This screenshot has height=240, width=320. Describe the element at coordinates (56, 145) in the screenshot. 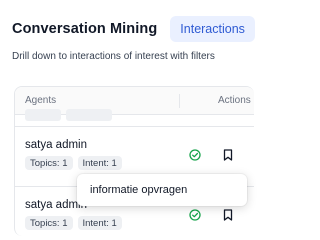

I see `agent-name: satya admin` at that location.